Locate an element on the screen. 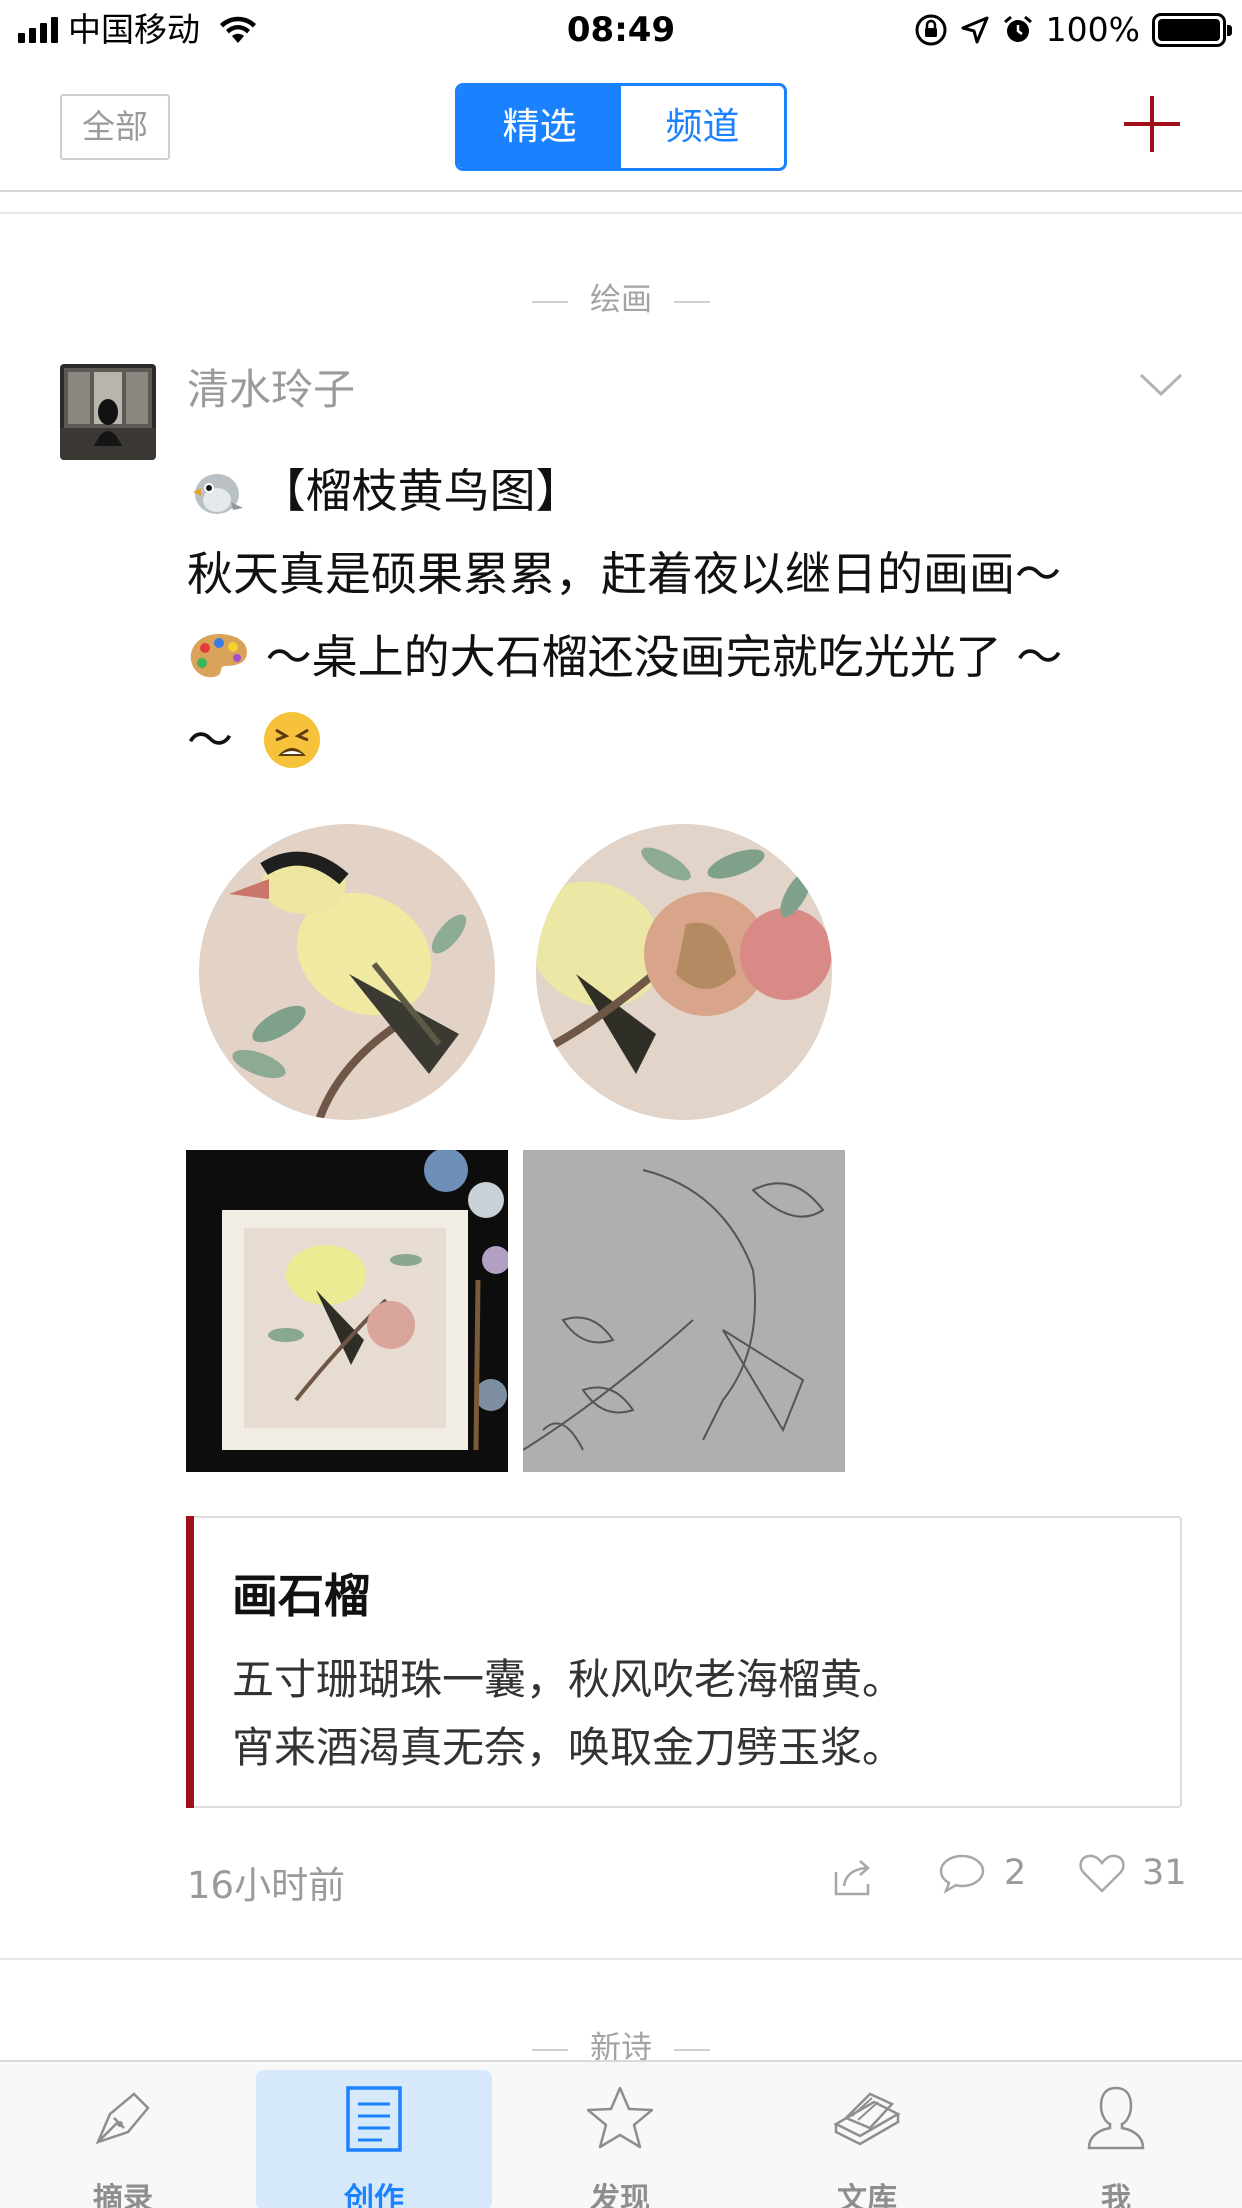 This screenshot has width=1242, height=2208. poem-title: 画石榴 is located at coordinates (301, 1596).